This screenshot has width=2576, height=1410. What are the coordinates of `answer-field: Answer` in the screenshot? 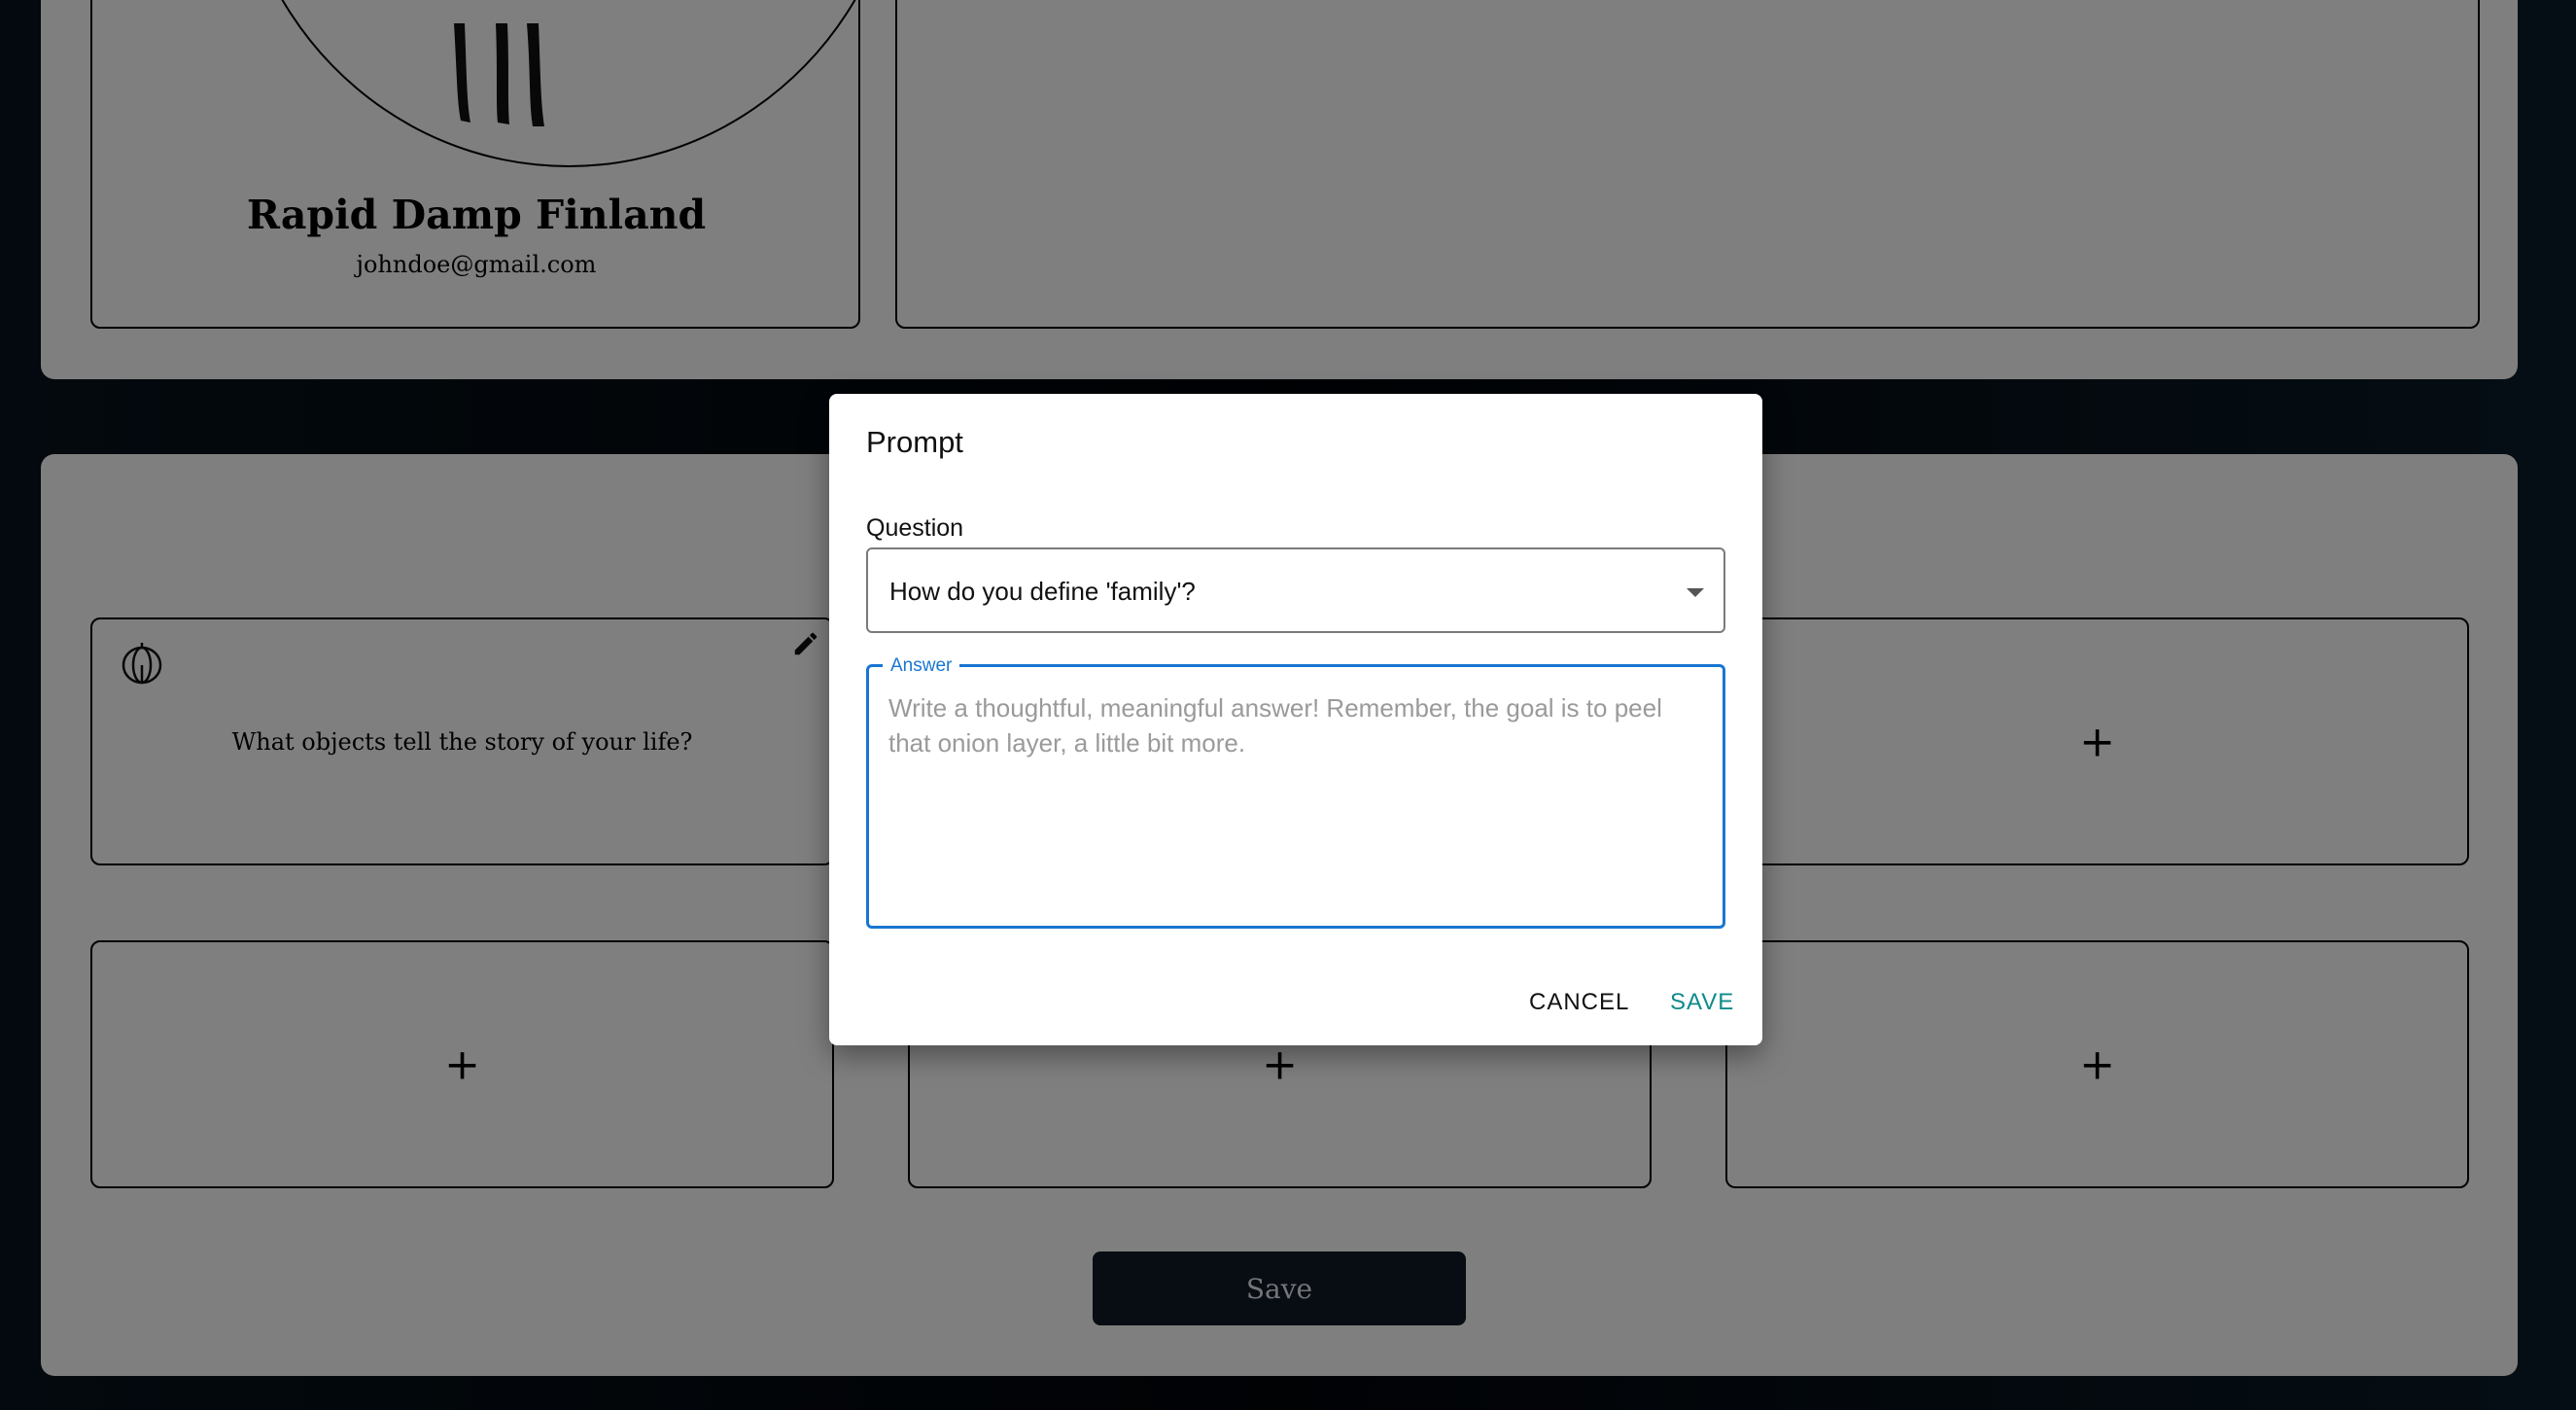 It's located at (1295, 792).